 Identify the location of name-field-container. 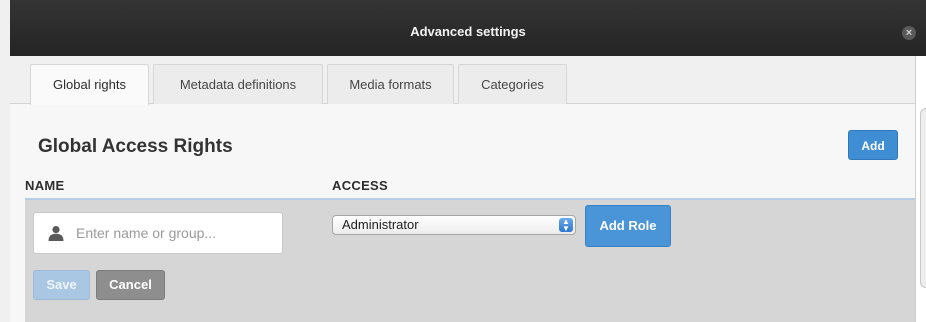
(158, 233).